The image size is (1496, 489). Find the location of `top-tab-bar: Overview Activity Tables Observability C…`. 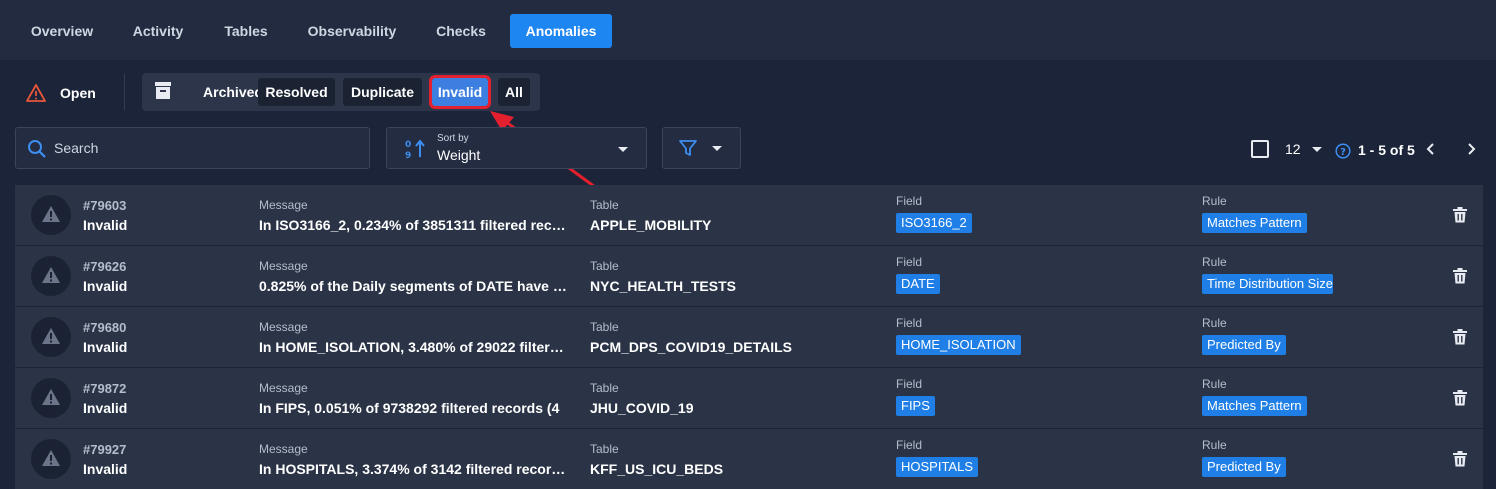

top-tab-bar: Overview Activity Tables Observability C… is located at coordinates (748, 30).